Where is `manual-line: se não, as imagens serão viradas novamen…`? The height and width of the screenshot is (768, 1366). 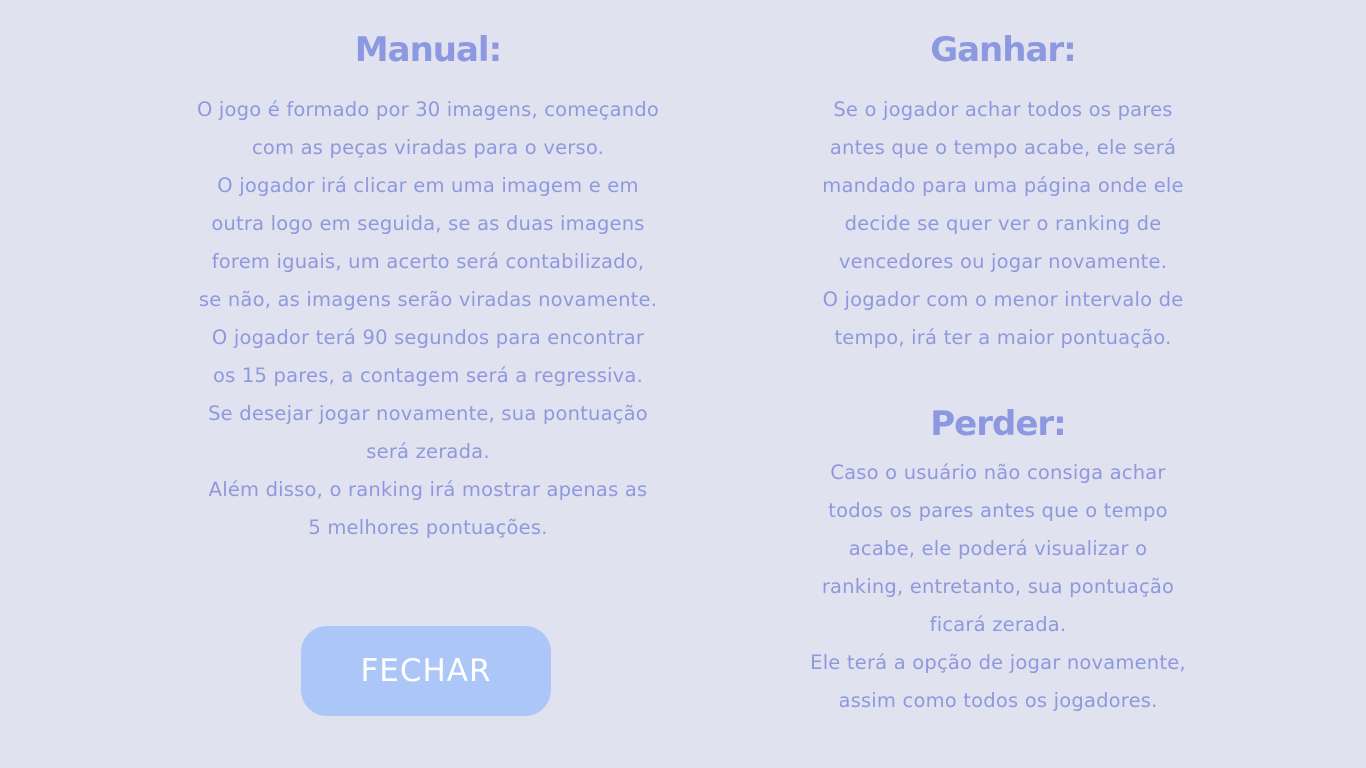 manual-line: se não, as imagens serão viradas novamen… is located at coordinates (428, 299).